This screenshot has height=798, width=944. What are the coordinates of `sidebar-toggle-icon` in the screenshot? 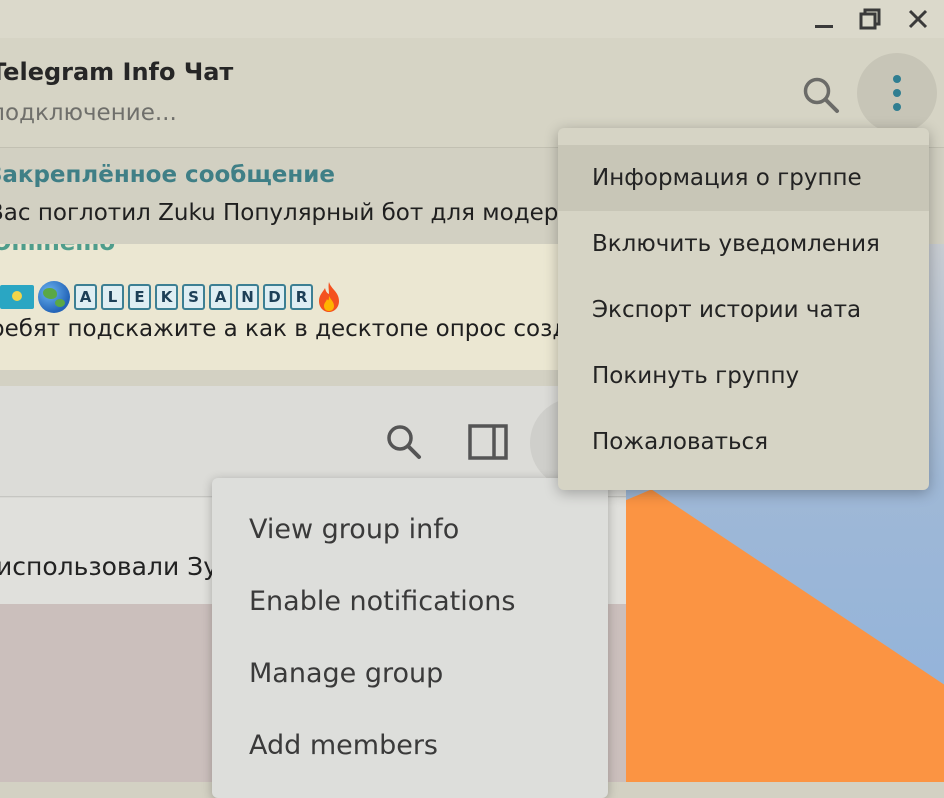 It's located at (488, 442).